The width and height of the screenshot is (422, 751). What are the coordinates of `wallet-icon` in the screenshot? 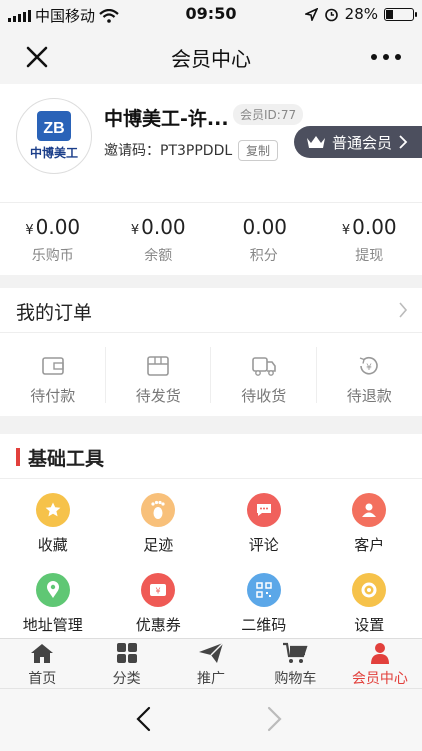 It's located at (53, 366).